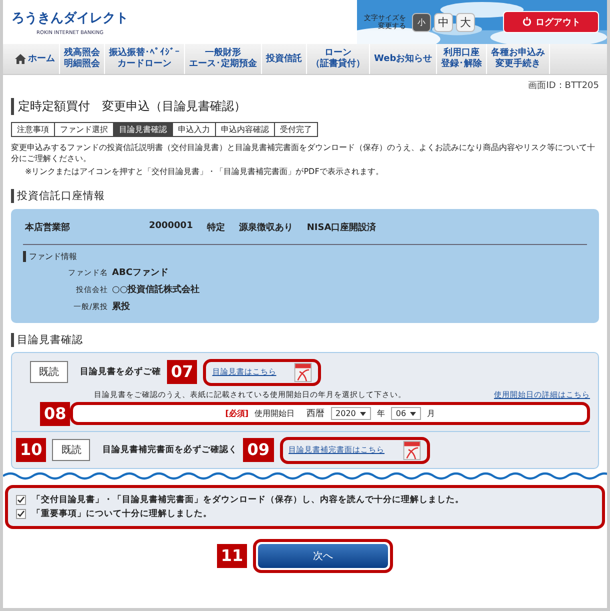 This screenshot has width=610, height=611. I want to click on section-heading: 目論見書確認, so click(309, 339).